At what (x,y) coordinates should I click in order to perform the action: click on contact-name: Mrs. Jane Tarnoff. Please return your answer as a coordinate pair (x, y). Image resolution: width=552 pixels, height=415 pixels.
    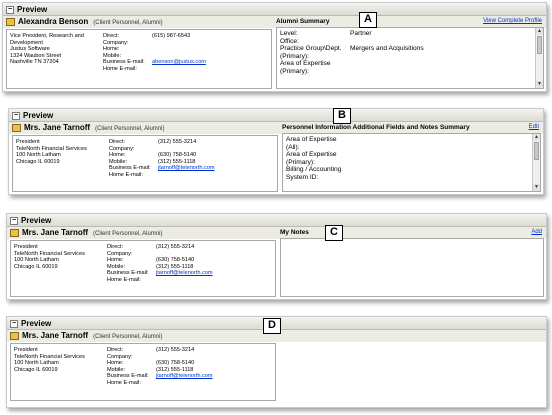
    Looking at the image, I should click on (57, 127).